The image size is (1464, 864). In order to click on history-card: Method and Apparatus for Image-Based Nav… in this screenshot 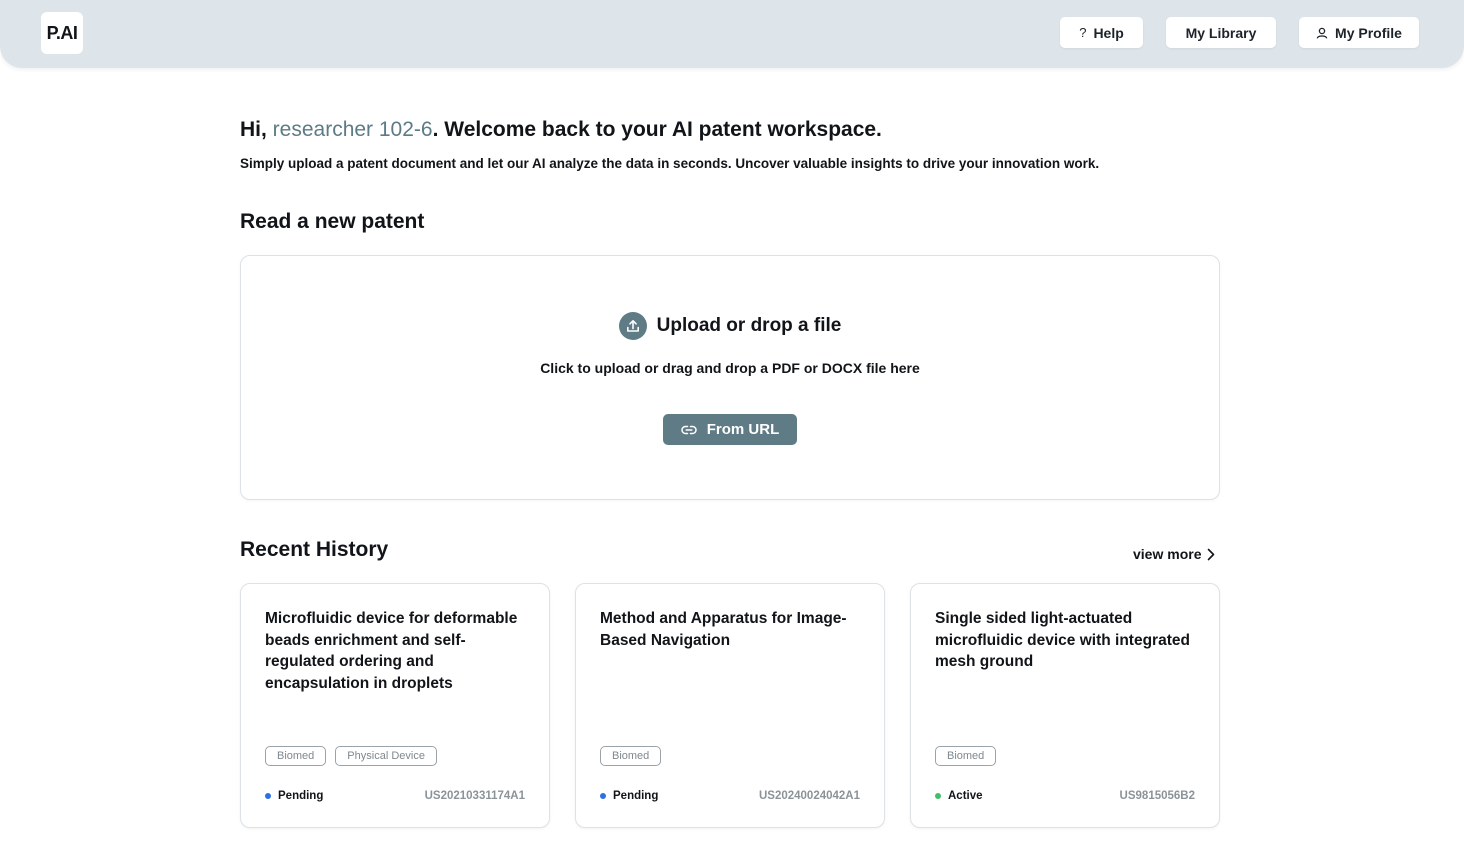, I will do `click(730, 705)`.